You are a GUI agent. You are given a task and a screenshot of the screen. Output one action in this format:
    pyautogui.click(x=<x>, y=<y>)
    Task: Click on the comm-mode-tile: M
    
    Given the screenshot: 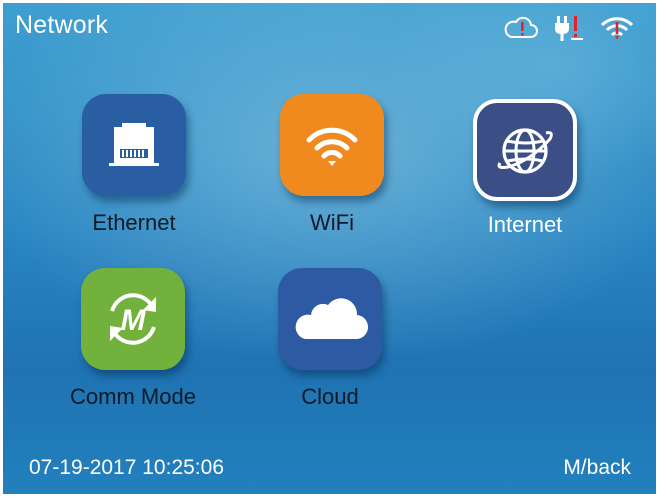 What is the action you would take?
    pyautogui.click(x=133, y=319)
    